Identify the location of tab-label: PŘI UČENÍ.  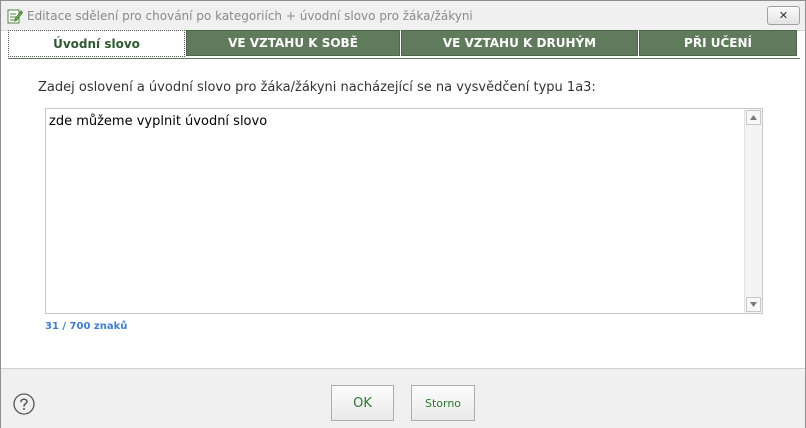
(718, 43).